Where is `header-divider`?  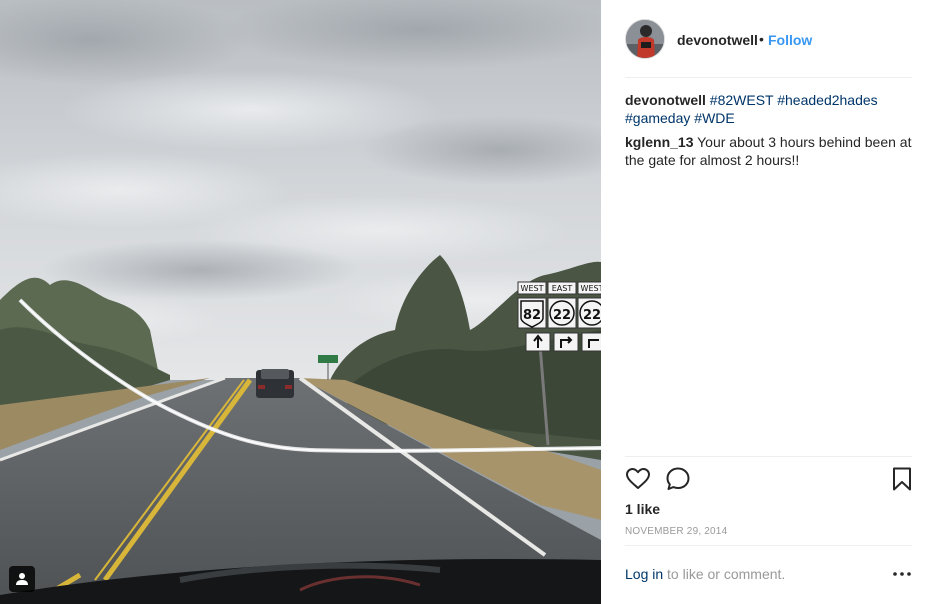 header-divider is located at coordinates (768, 77).